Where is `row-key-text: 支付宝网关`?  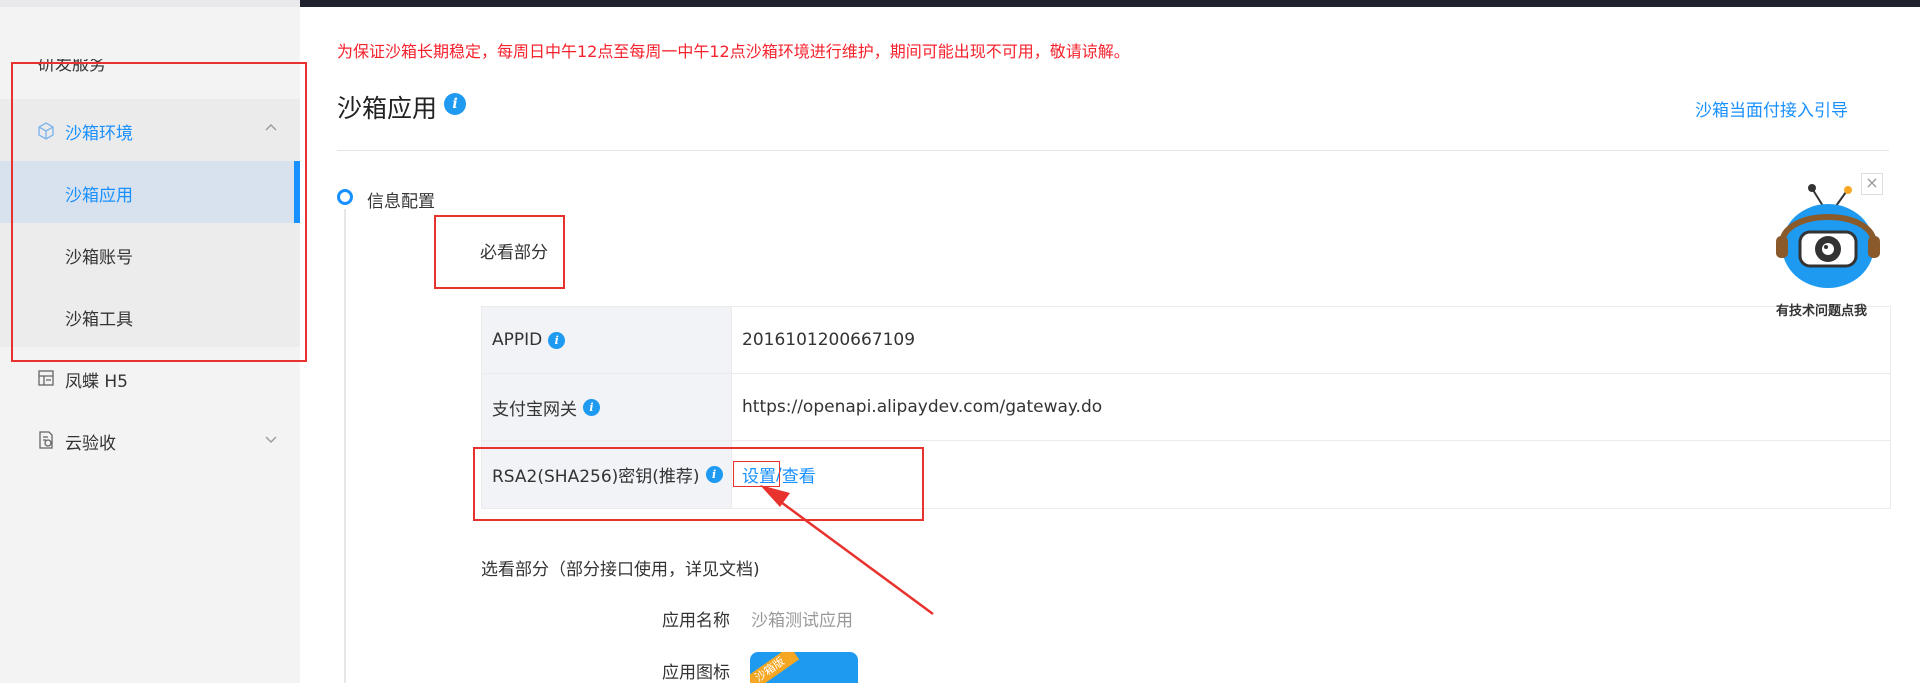 row-key-text: 支付宝网关 is located at coordinates (534, 409).